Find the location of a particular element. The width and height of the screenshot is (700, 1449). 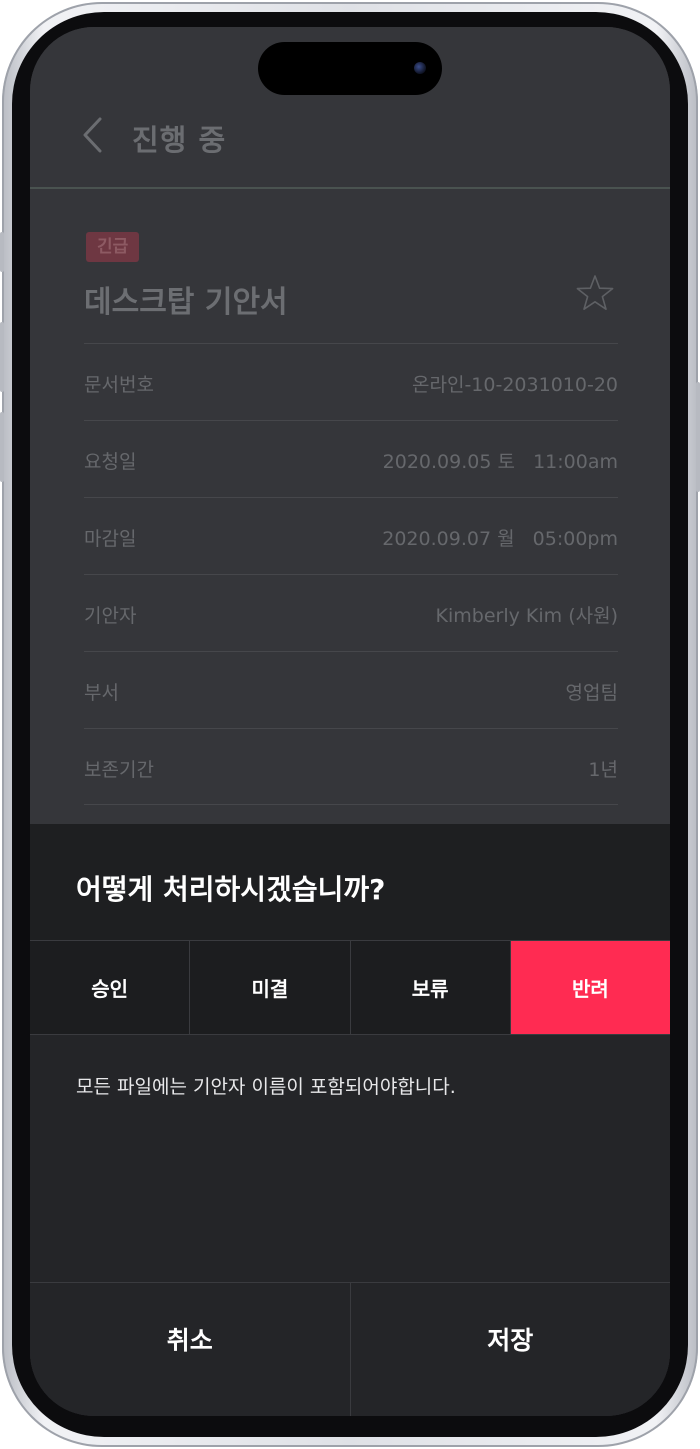

urgent-badge: 긴급 is located at coordinates (113, 247).